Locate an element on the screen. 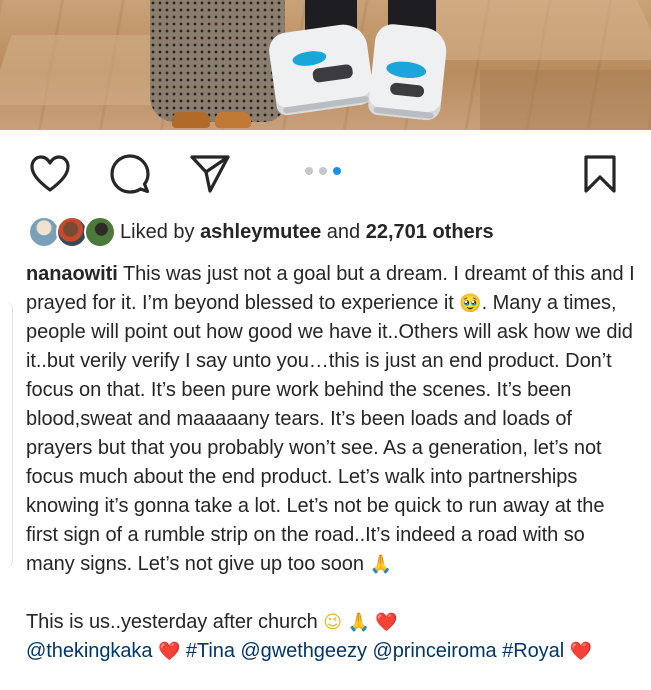 This screenshot has width=651, height=690. caption-line2: This is us..yesterday after church is located at coordinates (175, 622).